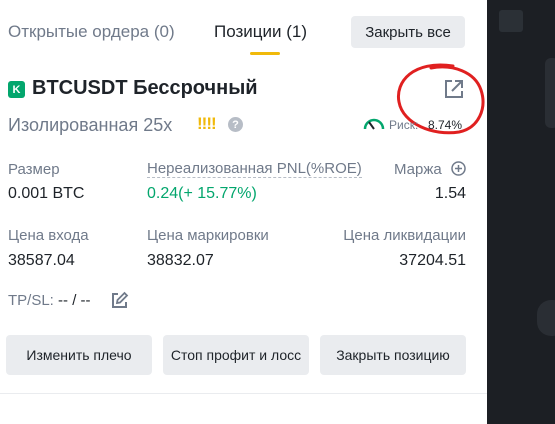  Describe the element at coordinates (180, 260) in the screenshot. I see `mark-price-value: 38832.07` at that location.